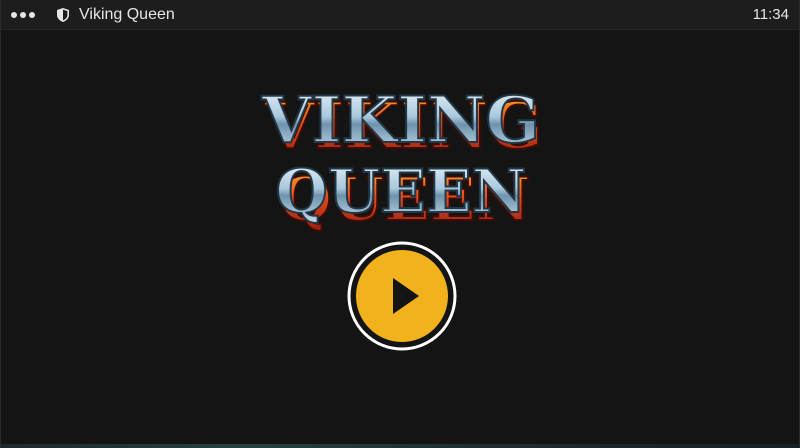 This screenshot has height=448, width=800. What do you see at coordinates (64, 15) in the screenshot?
I see `shield-icon` at bounding box center [64, 15].